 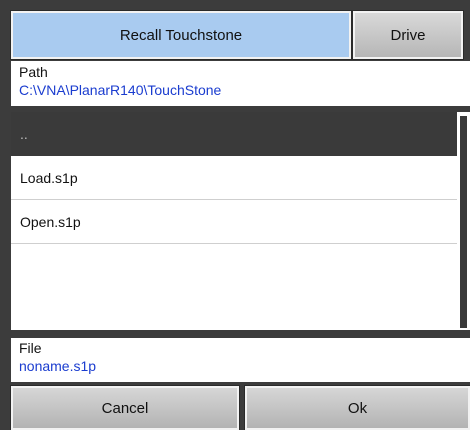 I want to click on recall-touchstone-title-button: Recall Touchstone, so click(x=181, y=35).